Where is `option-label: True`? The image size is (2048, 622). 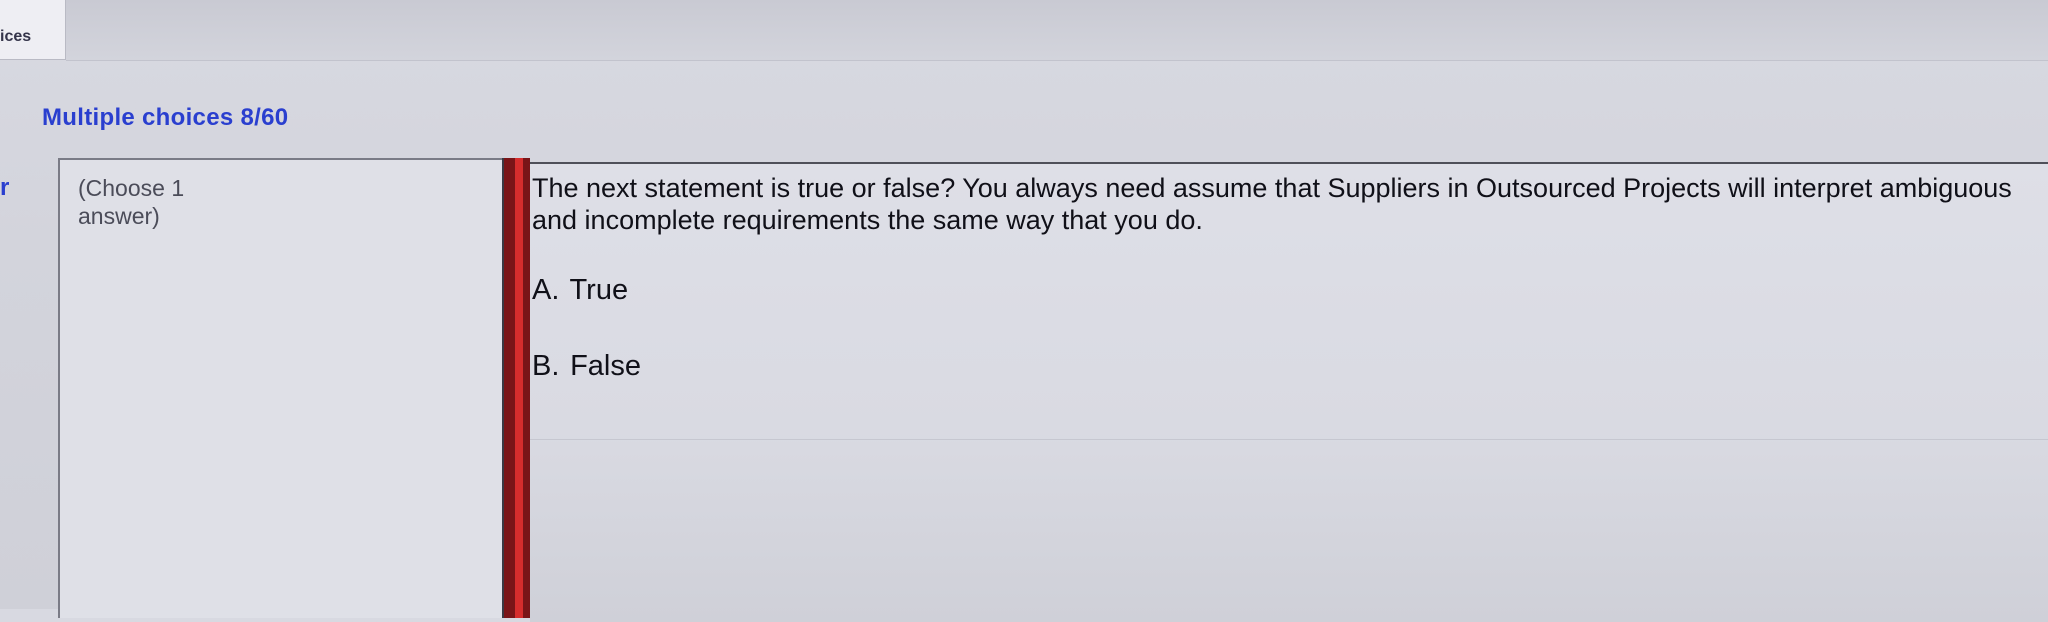 option-label: True is located at coordinates (599, 290).